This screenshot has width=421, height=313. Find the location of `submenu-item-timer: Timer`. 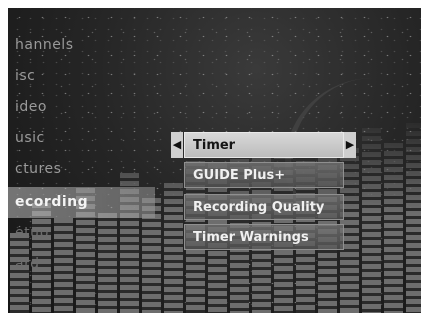

submenu-item-timer: Timer is located at coordinates (264, 145).